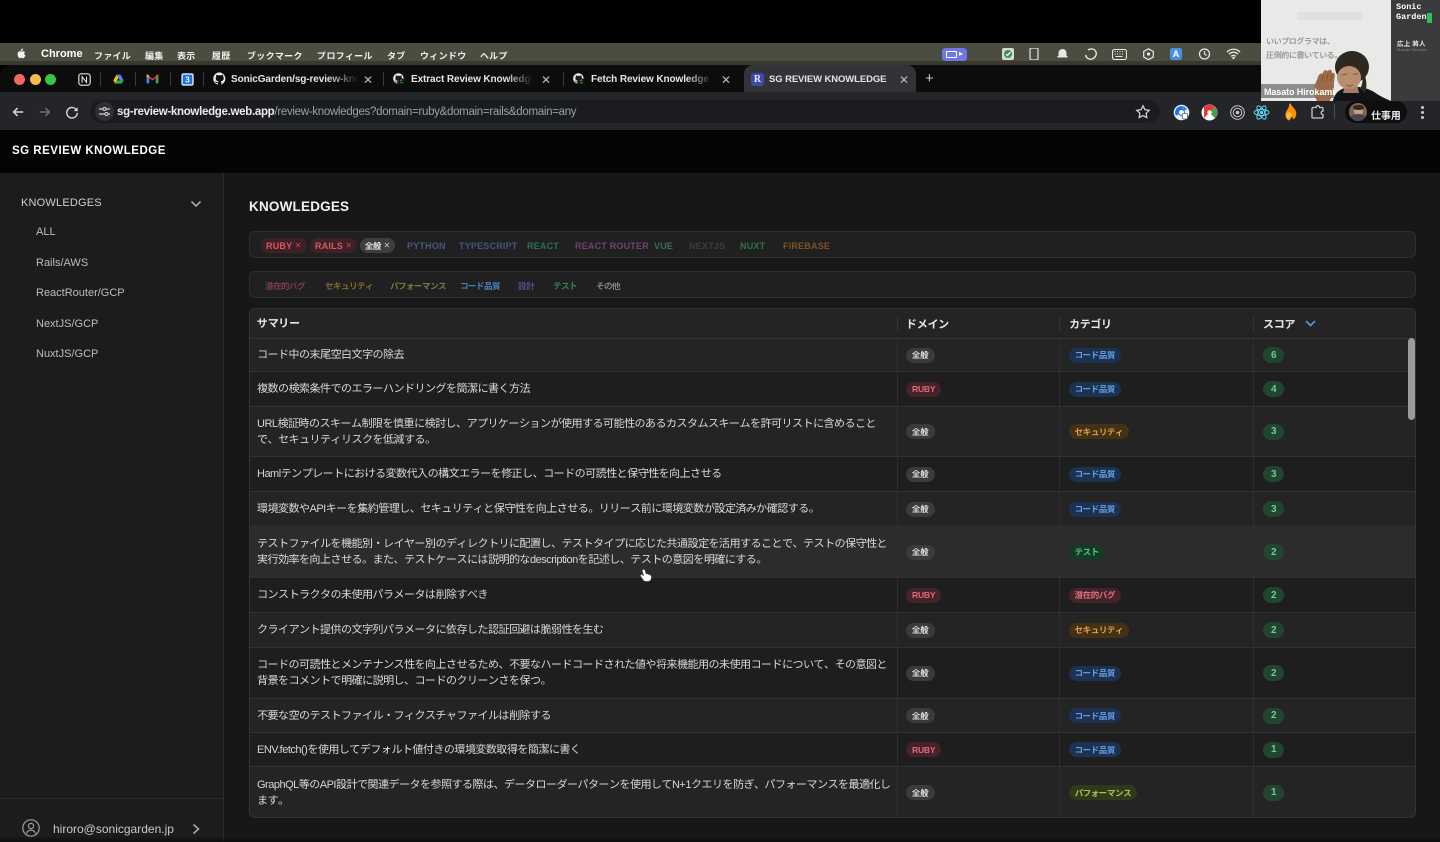 This screenshot has width=1440, height=842. I want to click on svg-text: 3, so click(187, 79).